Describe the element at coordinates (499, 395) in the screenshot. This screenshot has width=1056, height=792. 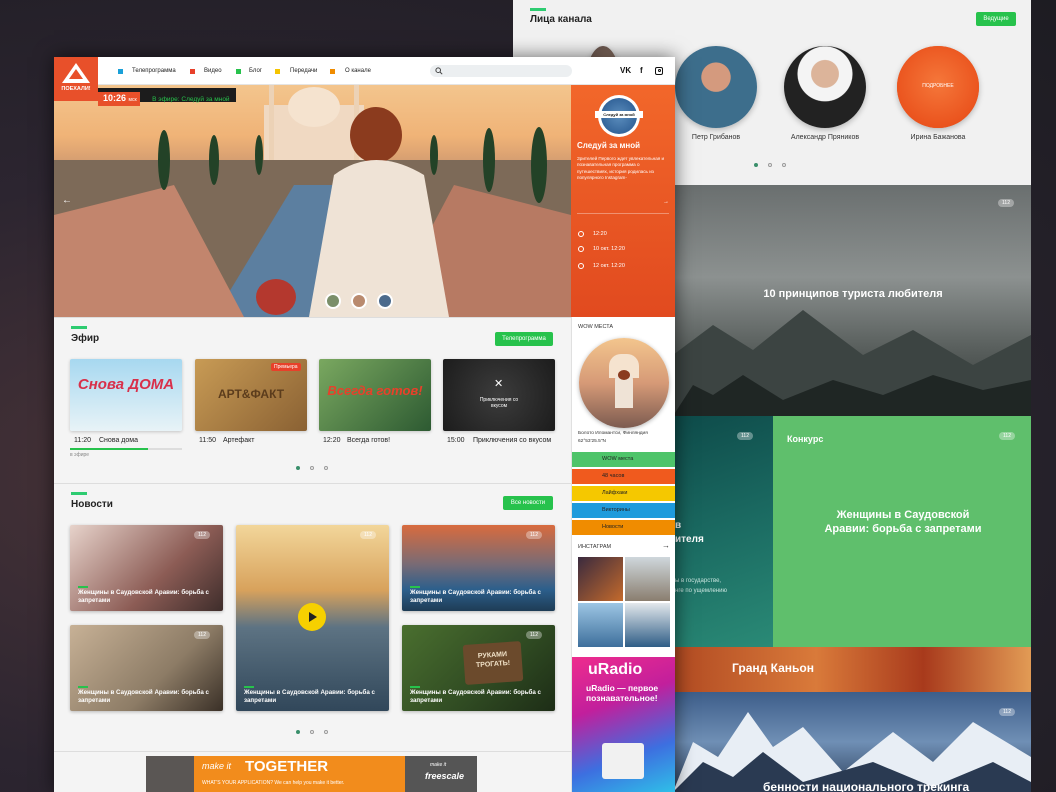
I see `program-thumb: Приключения со вкусом ✕` at that location.